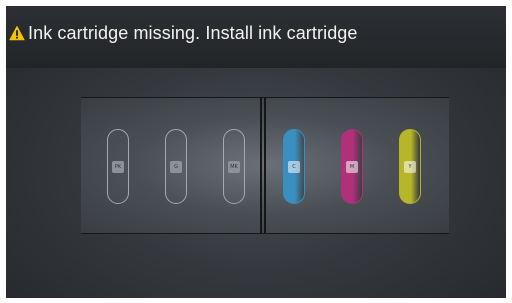 The height and width of the screenshot is (303, 512). I want to click on cartridge-slot-g: G, so click(176, 166).